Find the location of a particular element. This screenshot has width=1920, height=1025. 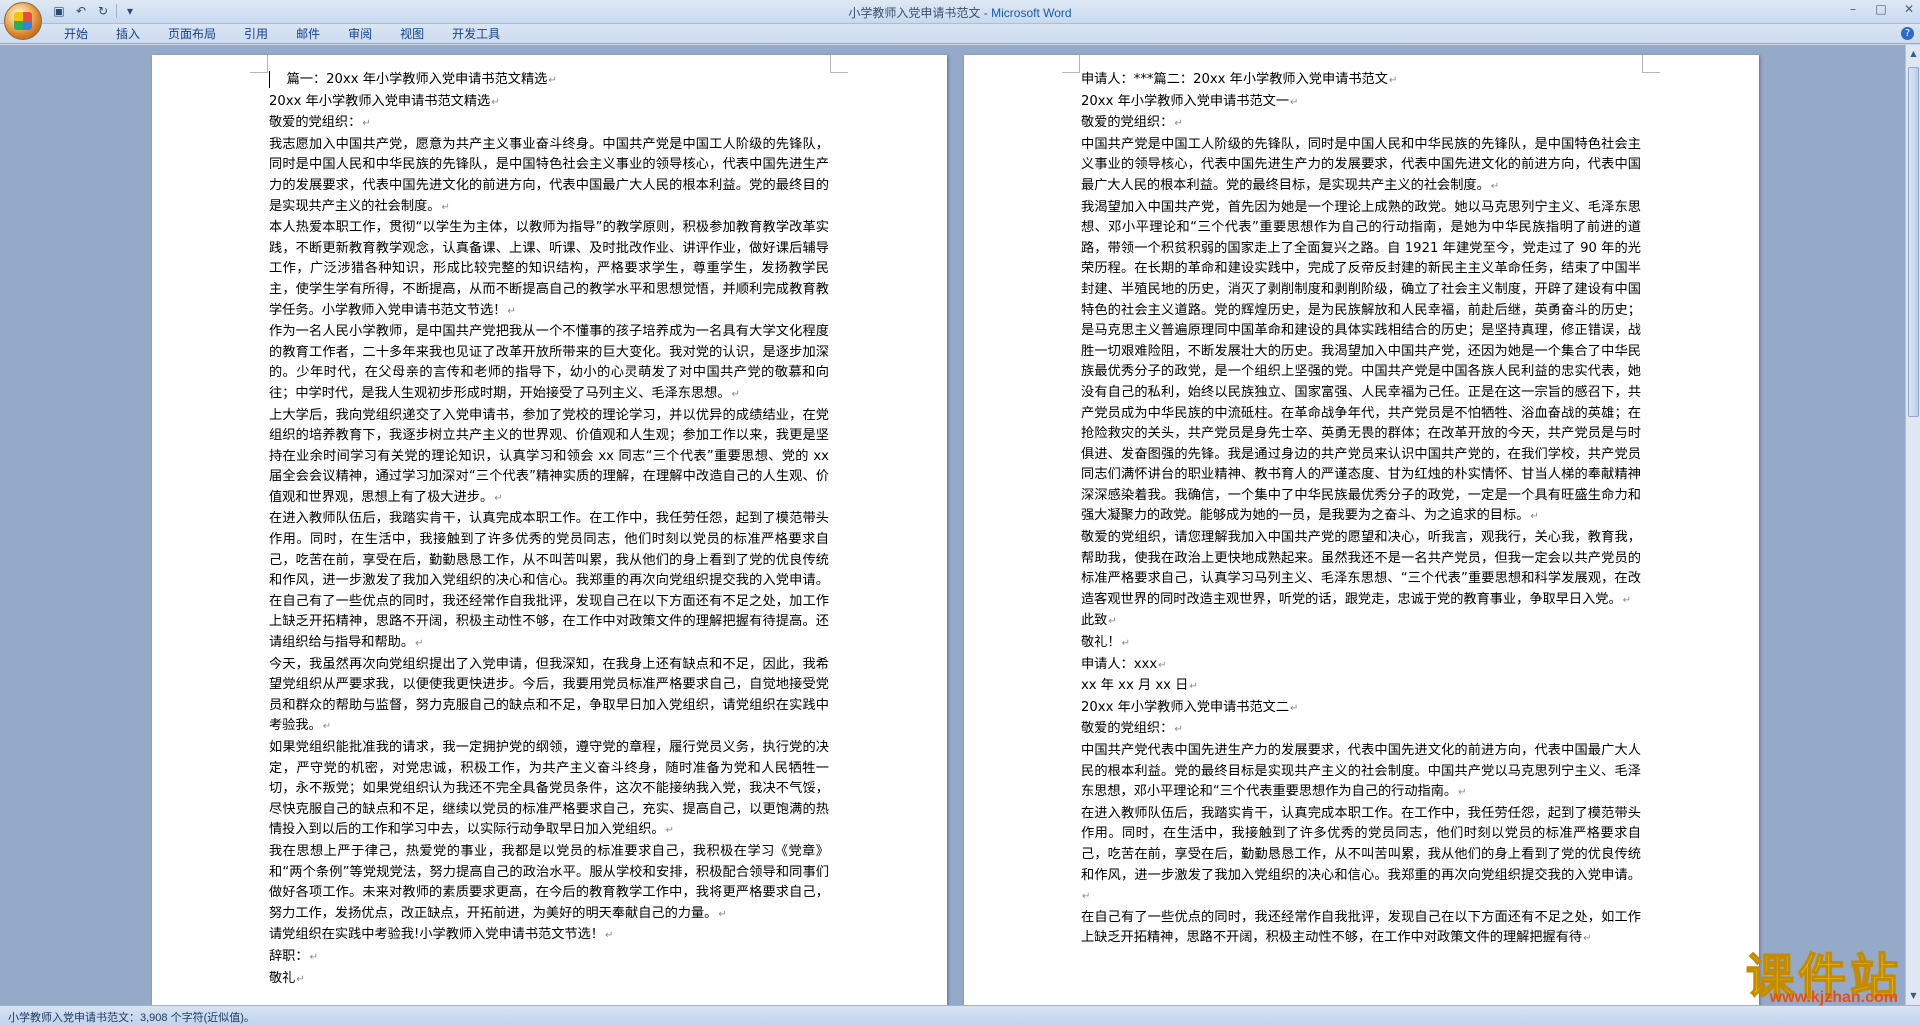

office-button is located at coordinates (23, 21).